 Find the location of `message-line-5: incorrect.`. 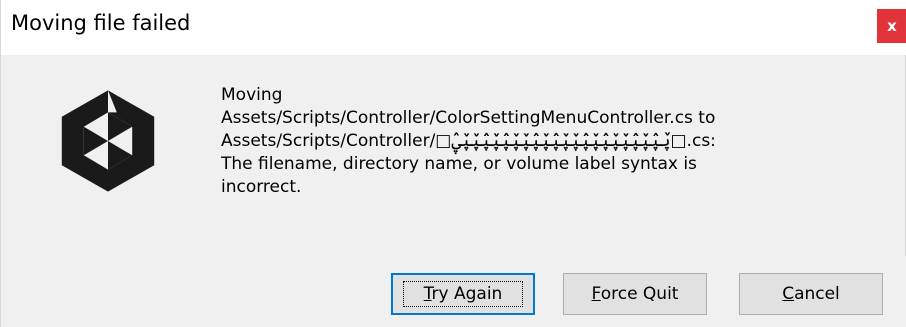

message-line-5: incorrect. is located at coordinates (261, 187).